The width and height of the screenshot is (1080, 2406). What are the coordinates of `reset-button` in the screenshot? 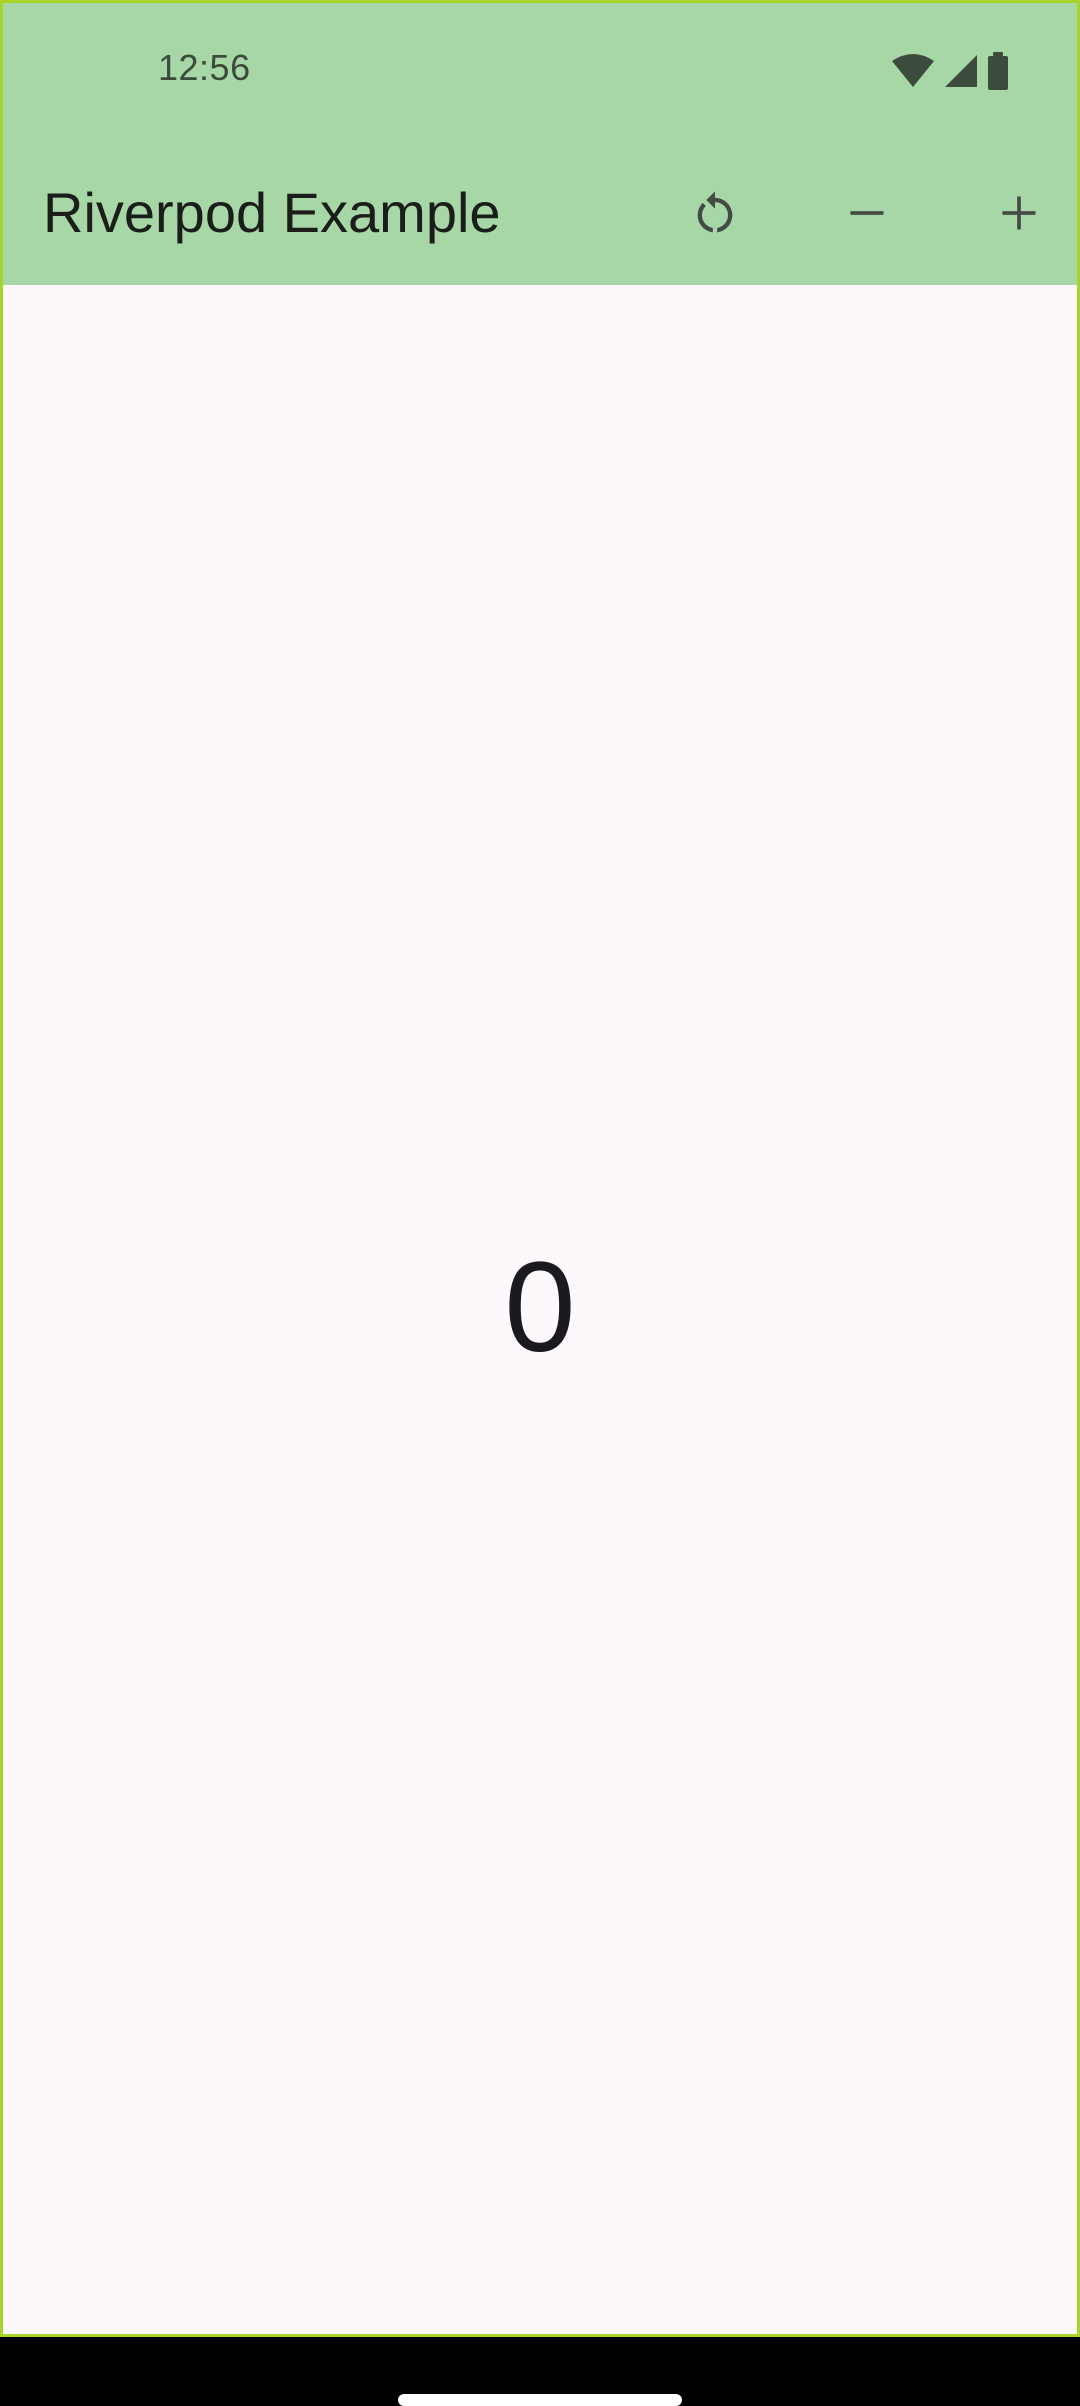 It's located at (715, 213).